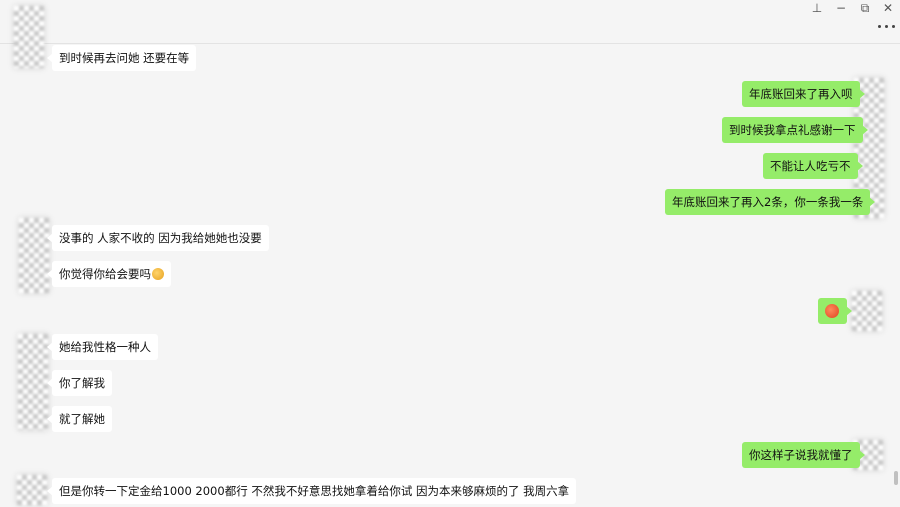 The height and width of the screenshot is (507, 900). What do you see at coordinates (158, 238) in the screenshot?
I see `message-bubble-incoming: 没事的 人家不收的 因为我给她她也没要` at bounding box center [158, 238].